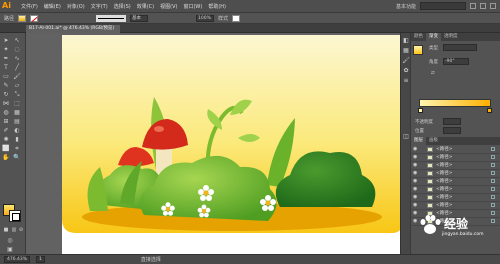 The width and height of the screenshot is (500, 264). What do you see at coordinates (6, 139) in the screenshot?
I see `symbol-sprayer-icon: ✺` at bounding box center [6, 139].